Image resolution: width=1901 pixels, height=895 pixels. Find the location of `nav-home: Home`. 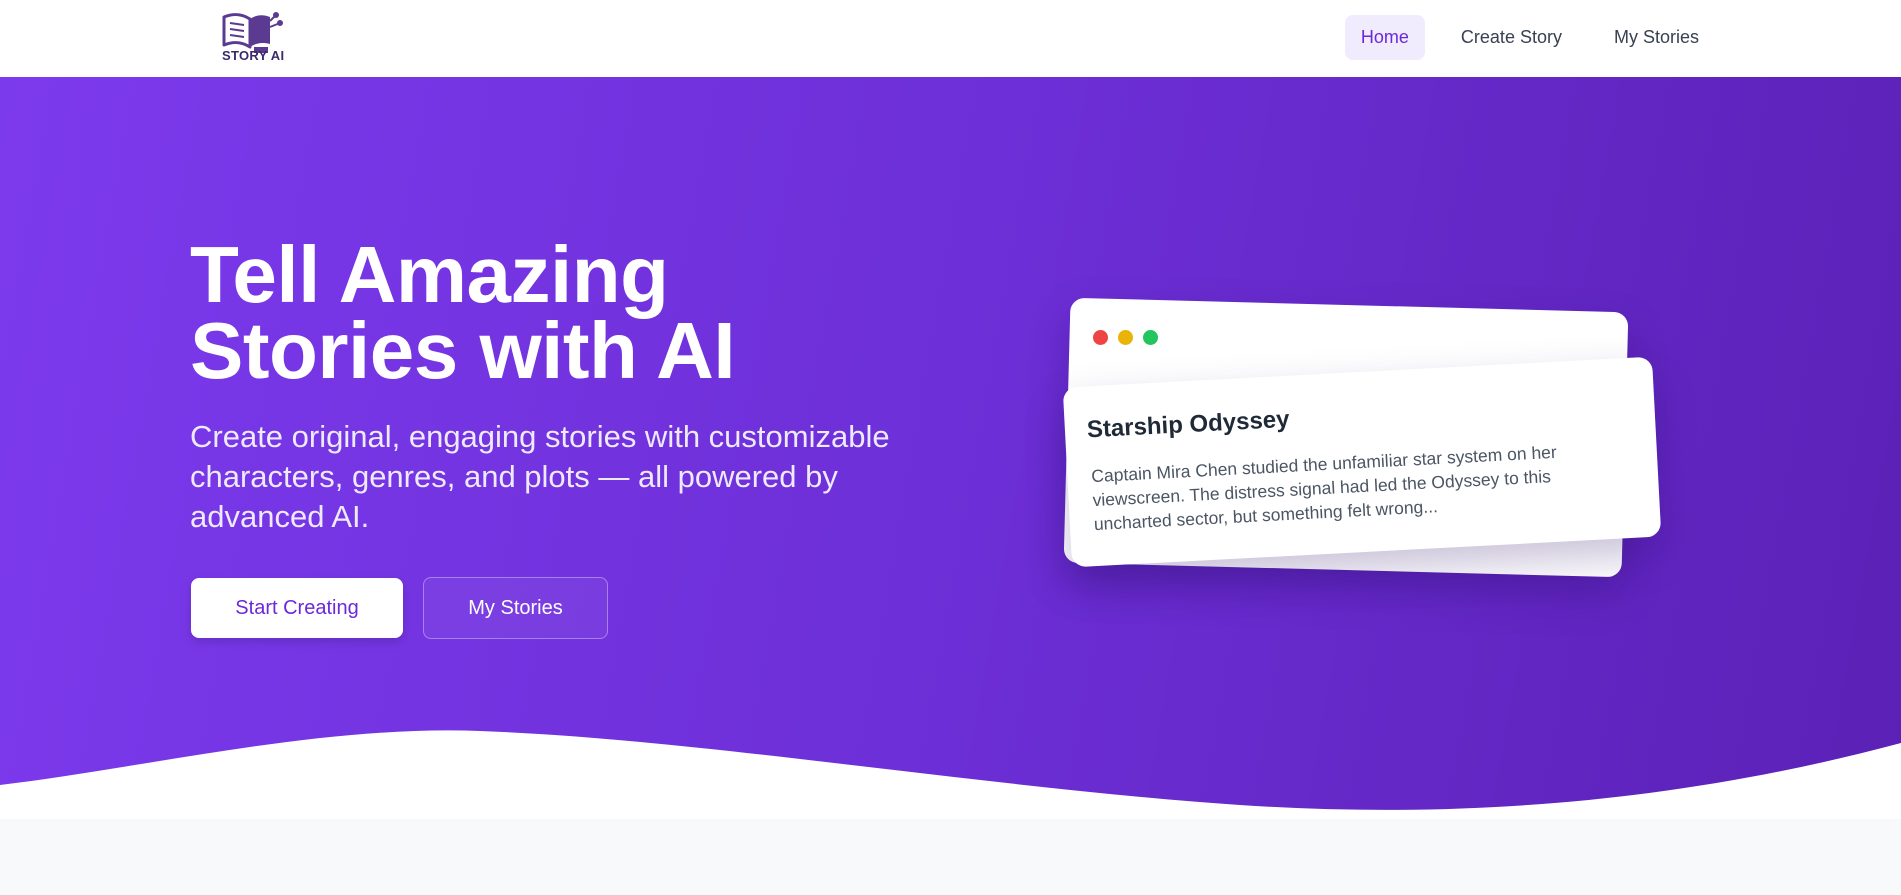

nav-home: Home is located at coordinates (1384, 37).